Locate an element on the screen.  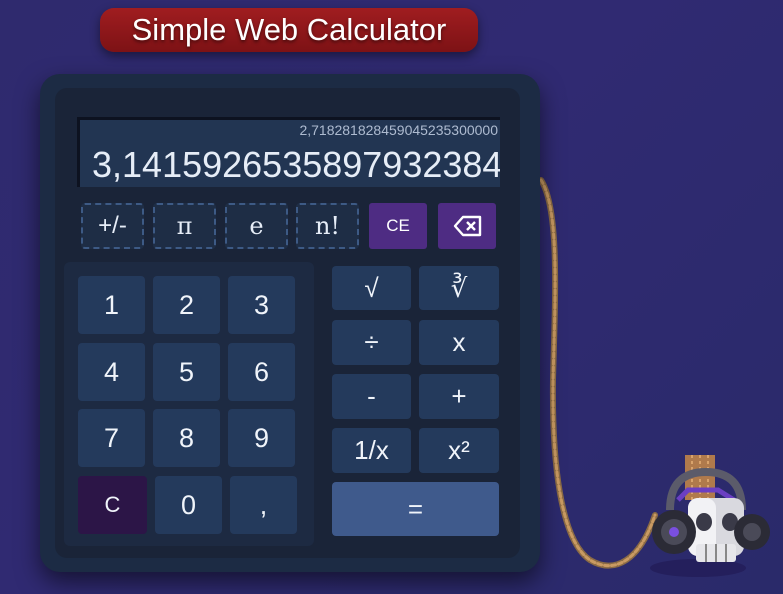
add-button: + is located at coordinates (459, 396).